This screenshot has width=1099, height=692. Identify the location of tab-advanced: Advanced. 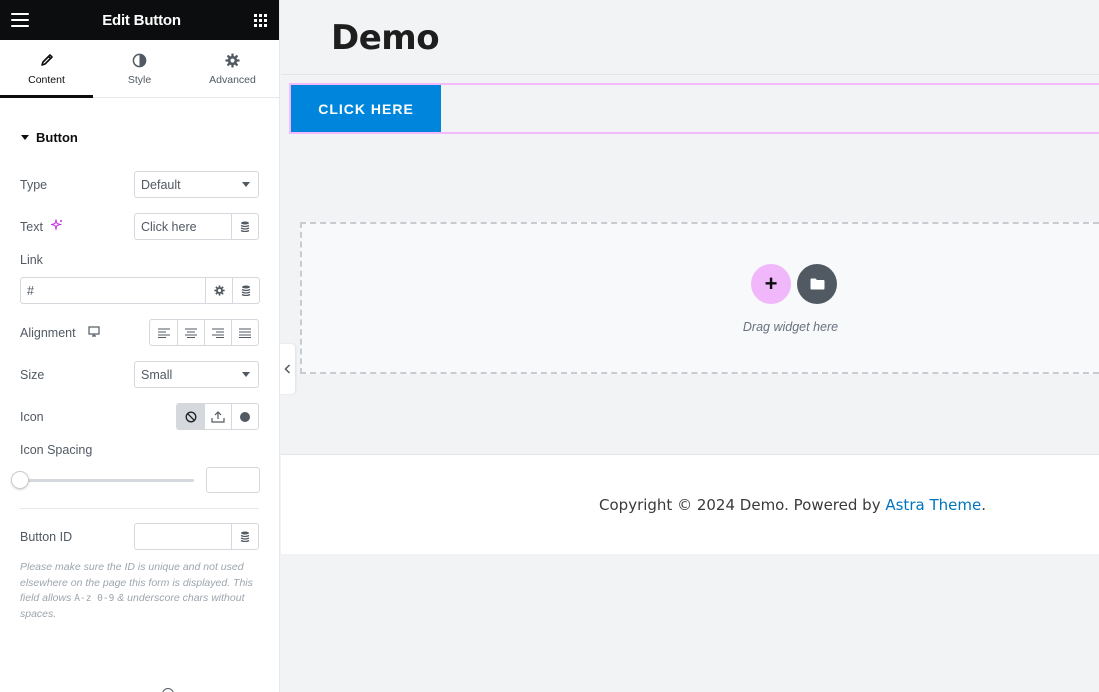
(232, 68).